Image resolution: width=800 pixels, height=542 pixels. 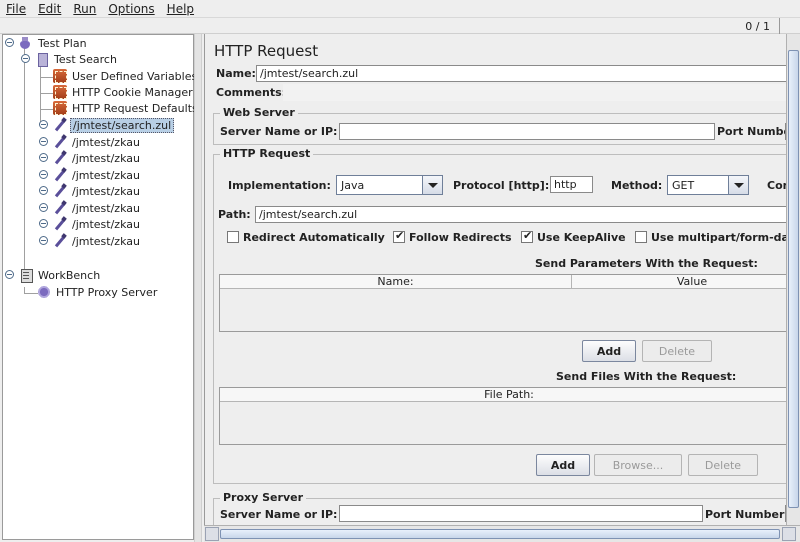 I want to click on server-name-input, so click(x=527, y=131).